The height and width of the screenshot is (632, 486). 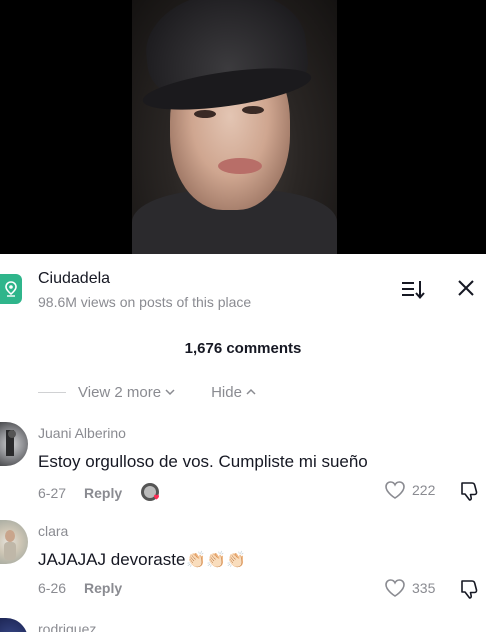 I want to click on like-count: 222, so click(x=424, y=490).